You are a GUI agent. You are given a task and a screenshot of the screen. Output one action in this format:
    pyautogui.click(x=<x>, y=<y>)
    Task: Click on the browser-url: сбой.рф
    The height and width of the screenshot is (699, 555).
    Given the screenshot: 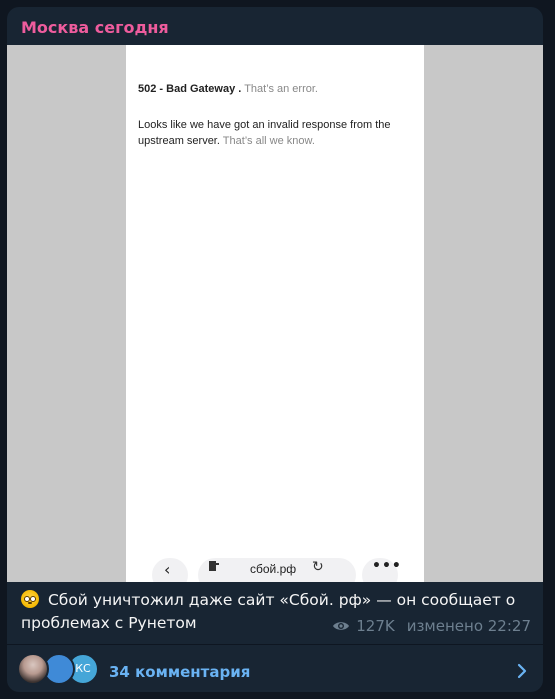 What is the action you would take?
    pyautogui.click(x=273, y=569)
    